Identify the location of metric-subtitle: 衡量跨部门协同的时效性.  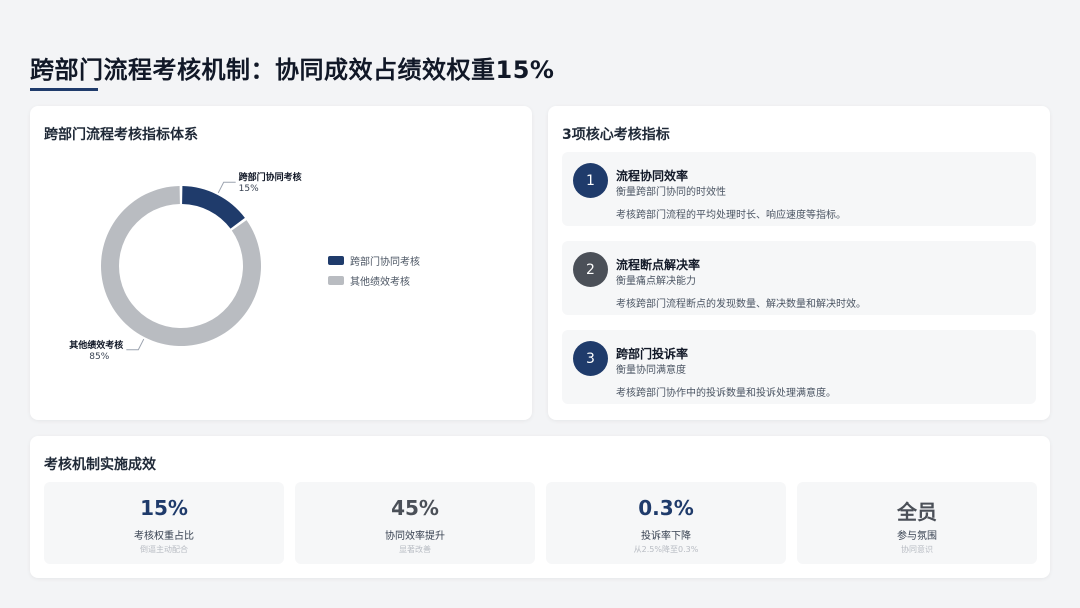
(671, 192).